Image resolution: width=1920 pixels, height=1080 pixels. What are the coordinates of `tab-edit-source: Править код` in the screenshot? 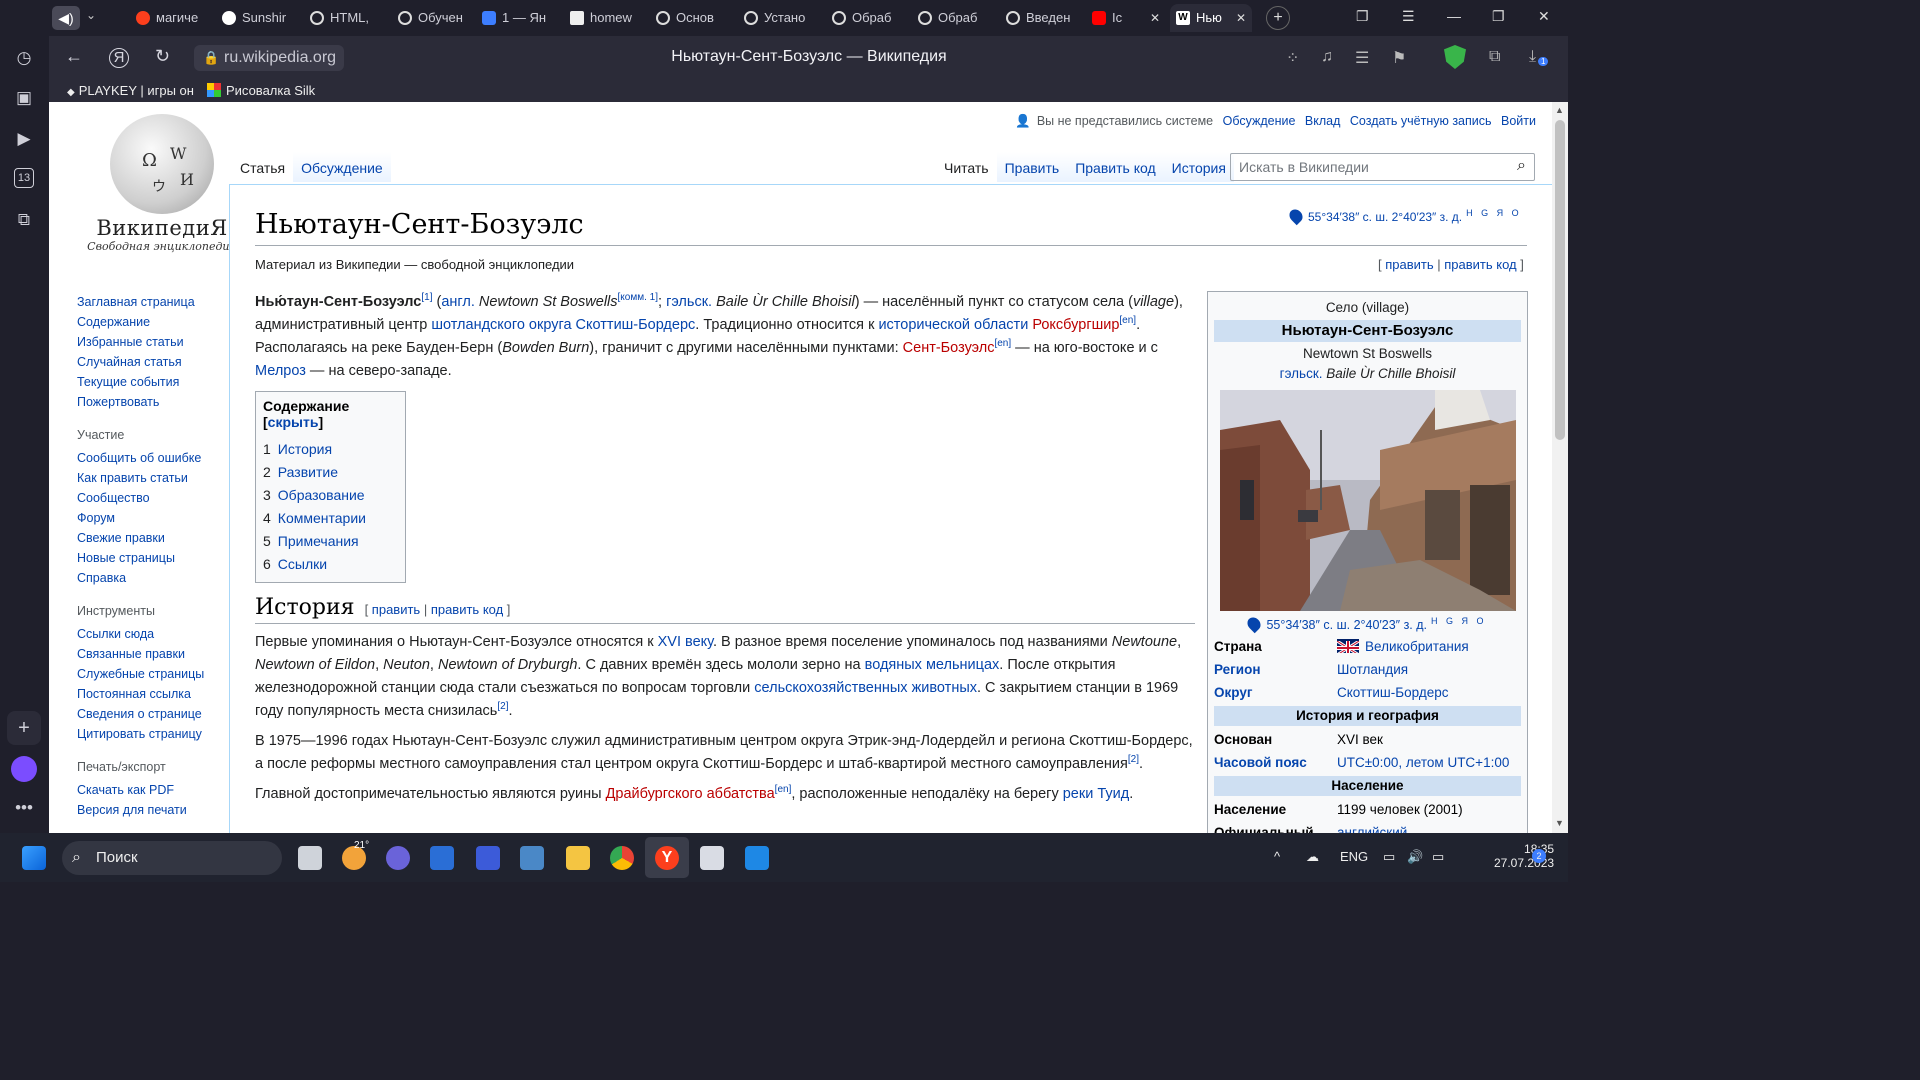 It's located at (1115, 167).